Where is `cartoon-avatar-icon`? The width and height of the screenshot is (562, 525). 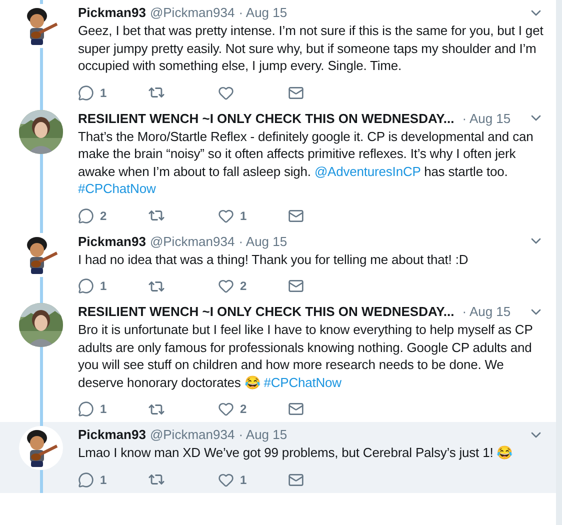 cartoon-avatar-icon is located at coordinates (41, 448).